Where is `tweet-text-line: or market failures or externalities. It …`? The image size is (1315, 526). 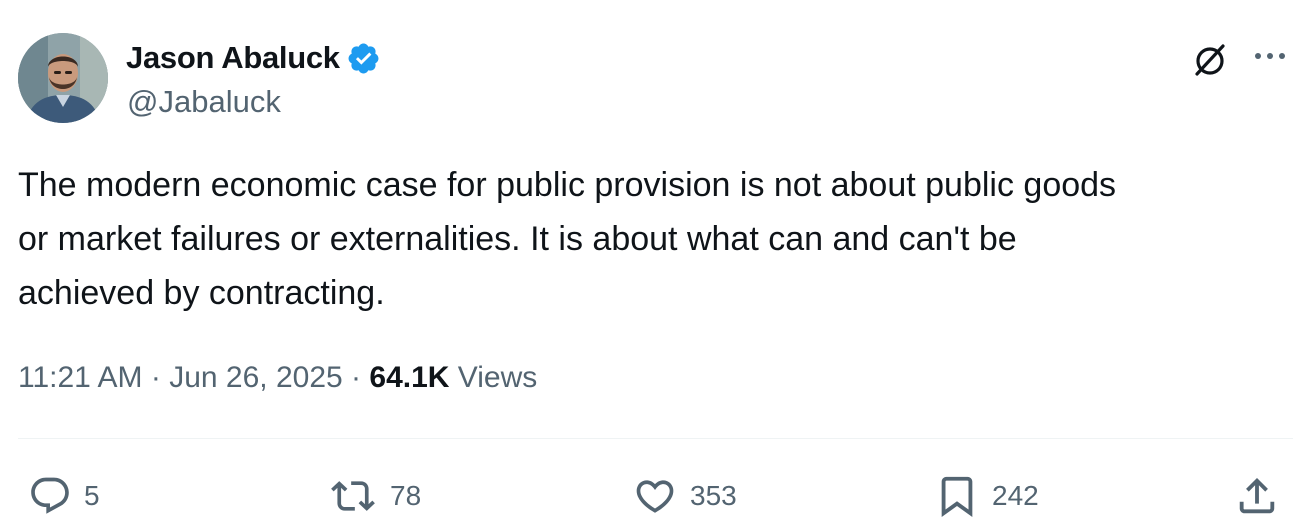
tweet-text-line: or market failures or externalities. It … is located at coordinates (517, 239).